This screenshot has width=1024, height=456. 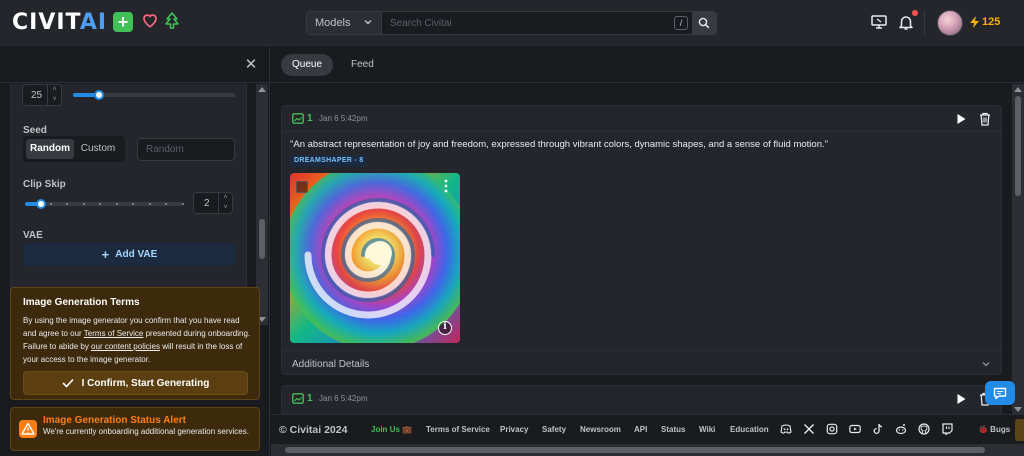 What do you see at coordinates (832, 429) in the screenshot?
I see `instagram-icon` at bounding box center [832, 429].